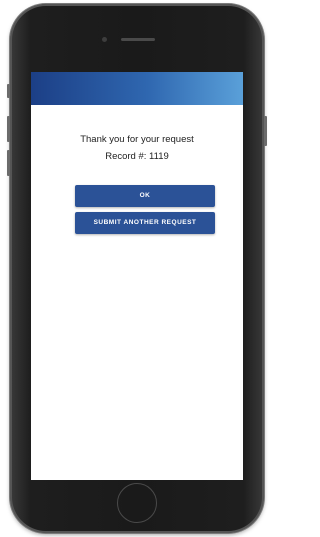  Describe the element at coordinates (137, 156) in the screenshot. I see `record-number: Record #: 1119` at that location.